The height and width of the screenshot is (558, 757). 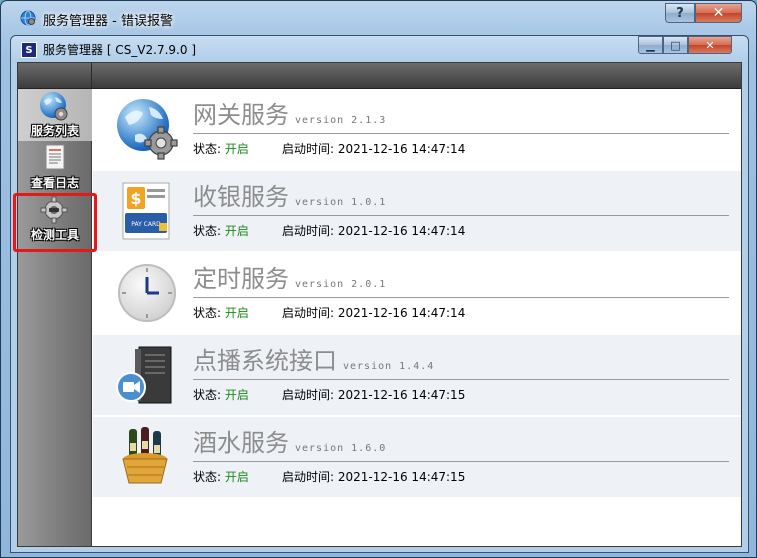 I want to click on sidebar-item-label: 检测工具, so click(x=54, y=235).